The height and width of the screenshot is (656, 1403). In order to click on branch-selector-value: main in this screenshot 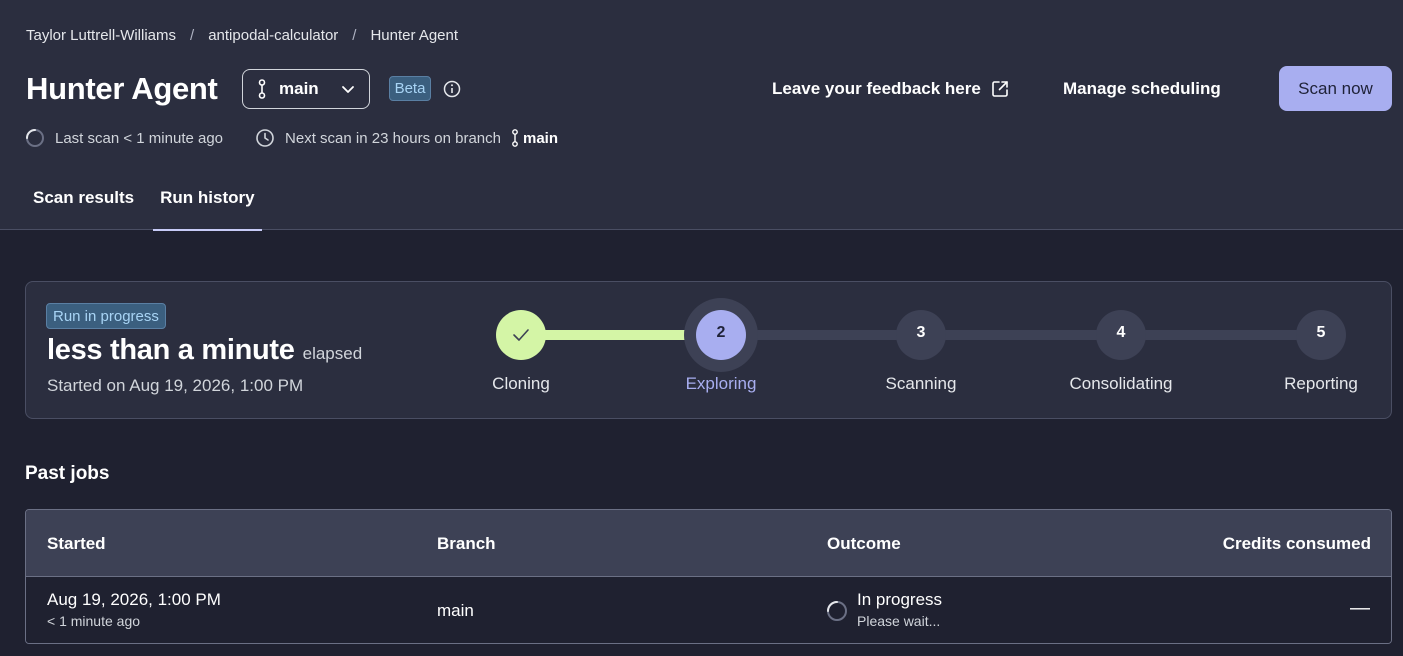, I will do `click(299, 88)`.